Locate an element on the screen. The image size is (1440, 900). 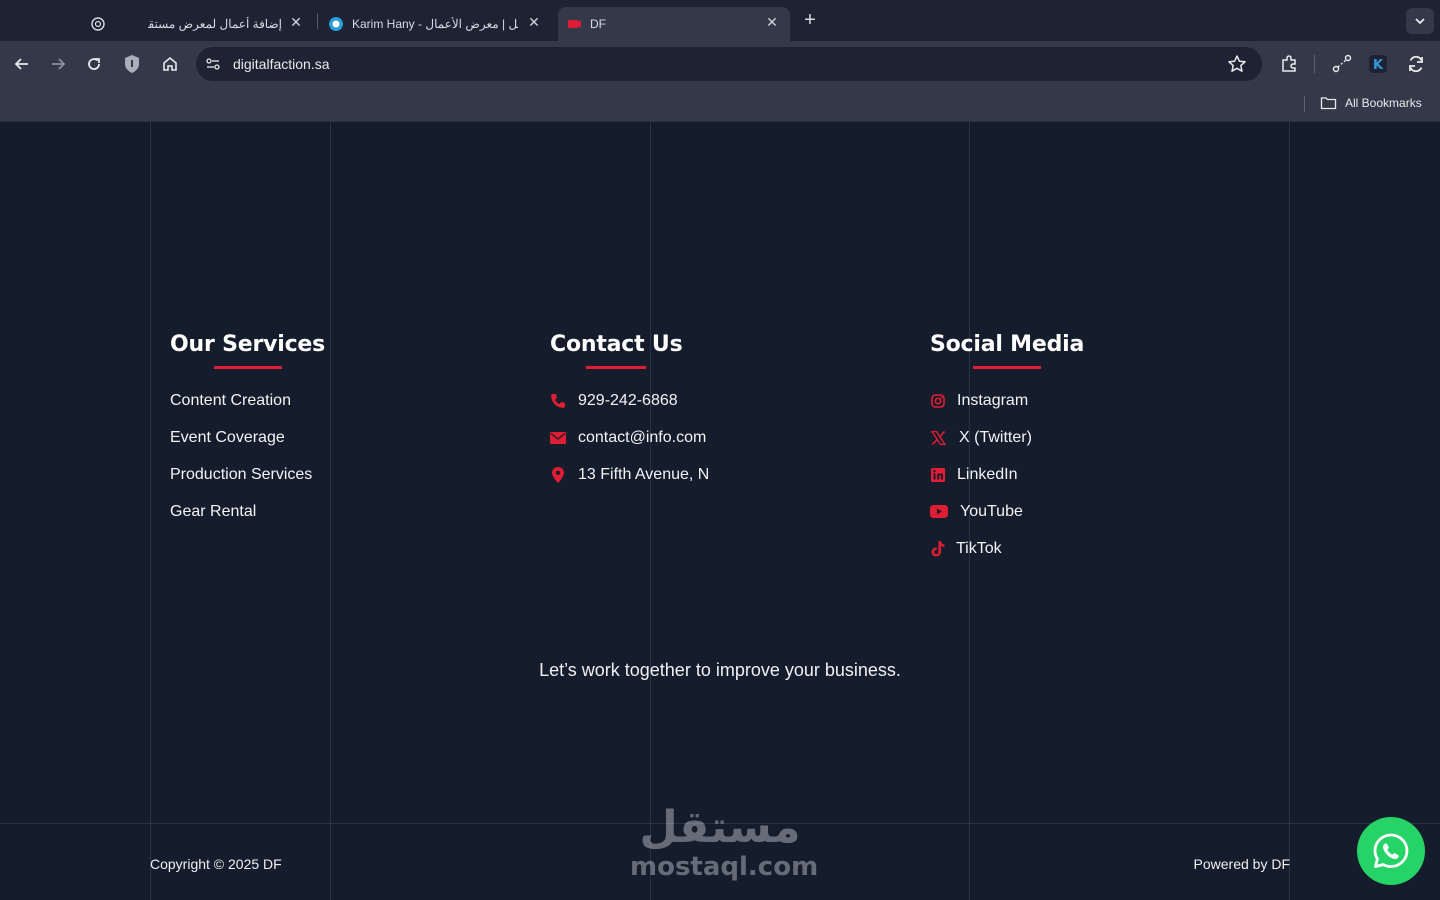
all-bookmarks-button: All Bookmarks is located at coordinates (1371, 103).